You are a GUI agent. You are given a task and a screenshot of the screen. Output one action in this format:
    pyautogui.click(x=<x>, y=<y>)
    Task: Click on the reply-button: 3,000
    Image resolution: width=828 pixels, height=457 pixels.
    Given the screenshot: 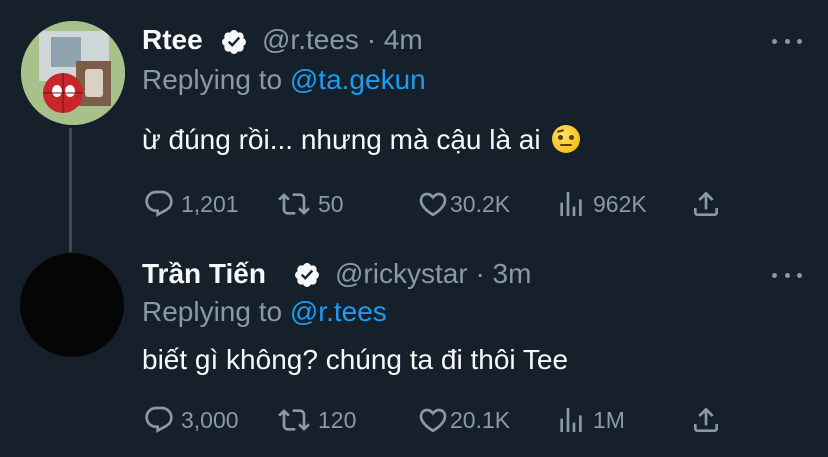 What is the action you would take?
    pyautogui.click(x=191, y=420)
    